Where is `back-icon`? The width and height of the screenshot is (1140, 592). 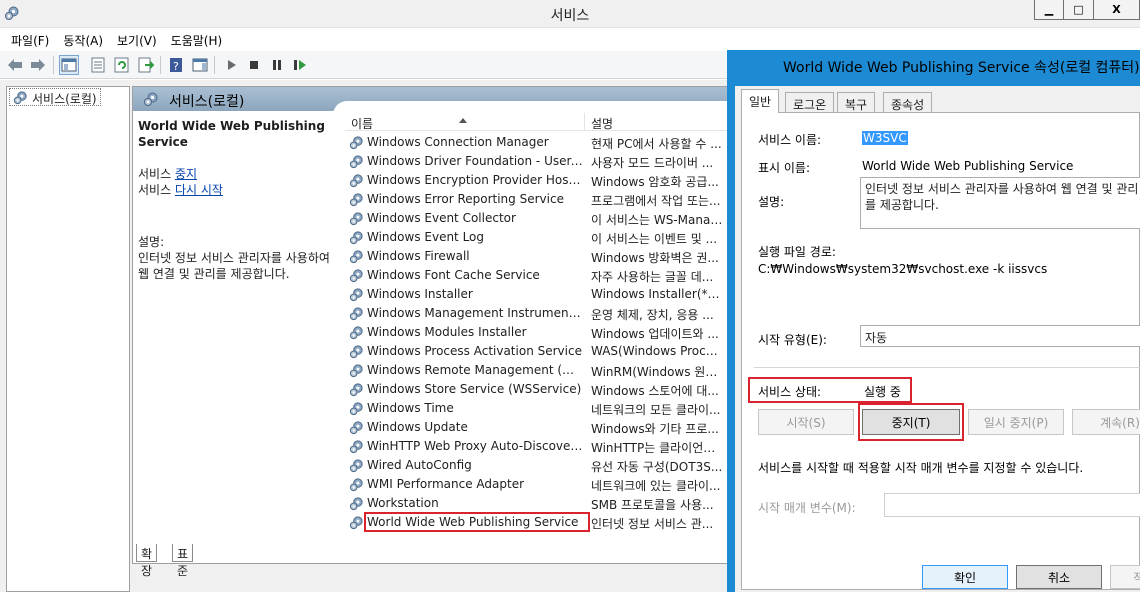
back-icon is located at coordinates (15, 65).